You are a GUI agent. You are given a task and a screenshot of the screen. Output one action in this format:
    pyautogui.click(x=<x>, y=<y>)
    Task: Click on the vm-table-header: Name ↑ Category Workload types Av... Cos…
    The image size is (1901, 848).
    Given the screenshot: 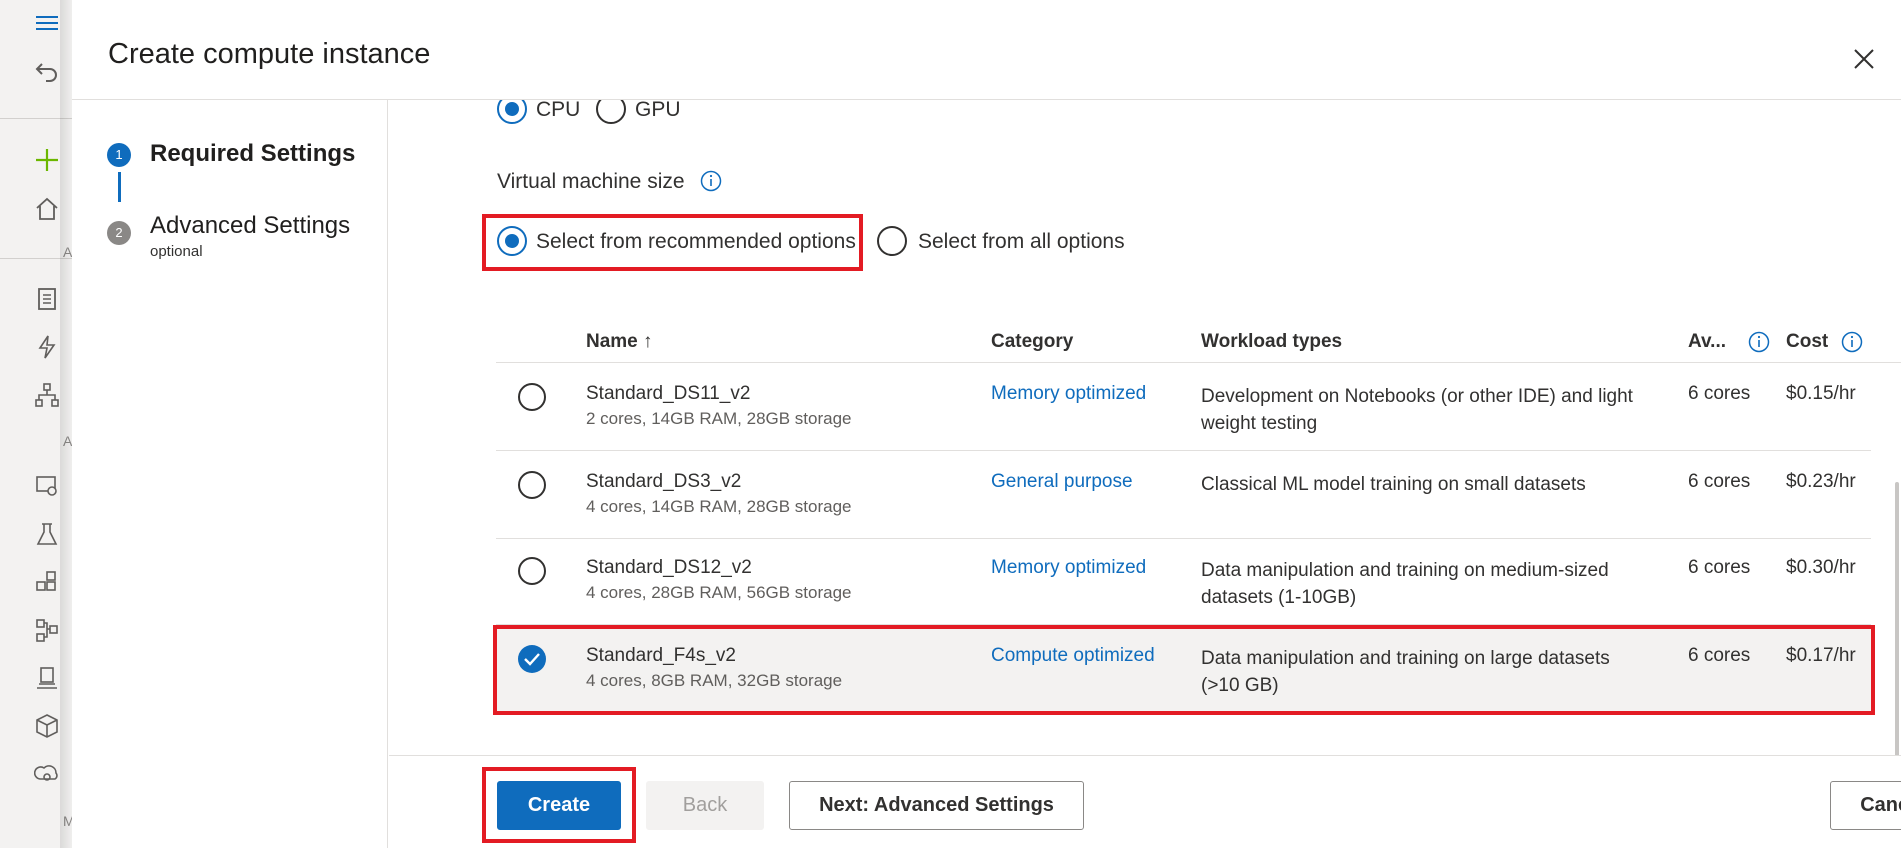 What is the action you would take?
    pyautogui.click(x=1198, y=337)
    